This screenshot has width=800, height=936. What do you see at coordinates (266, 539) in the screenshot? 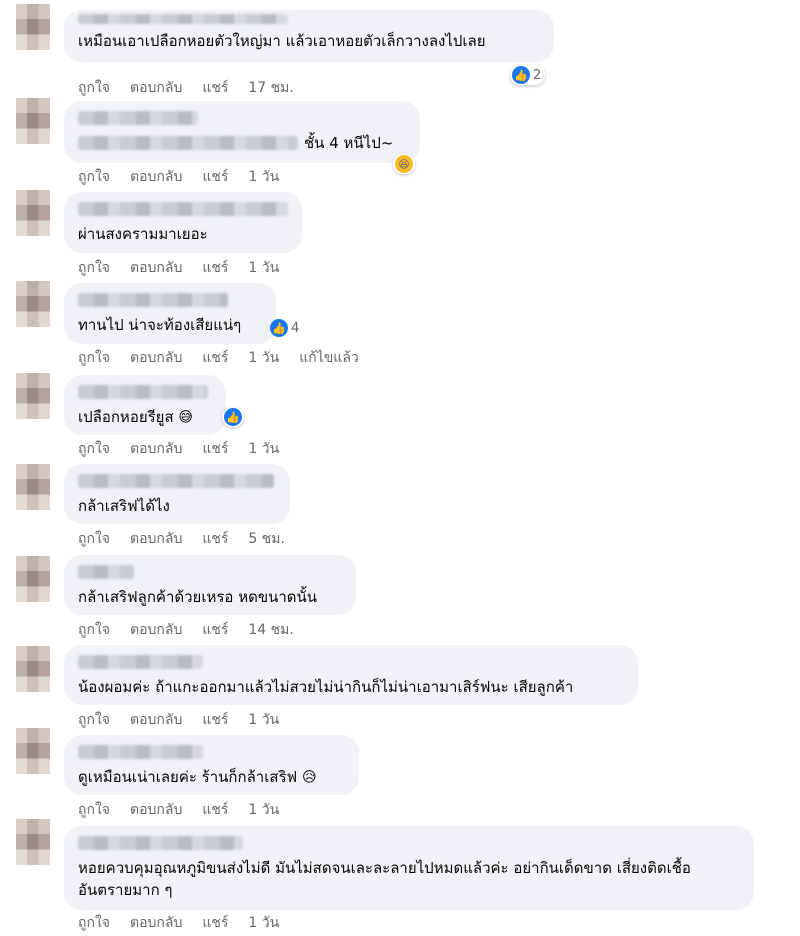
I see `timestamp: 5 ชม.` at bounding box center [266, 539].